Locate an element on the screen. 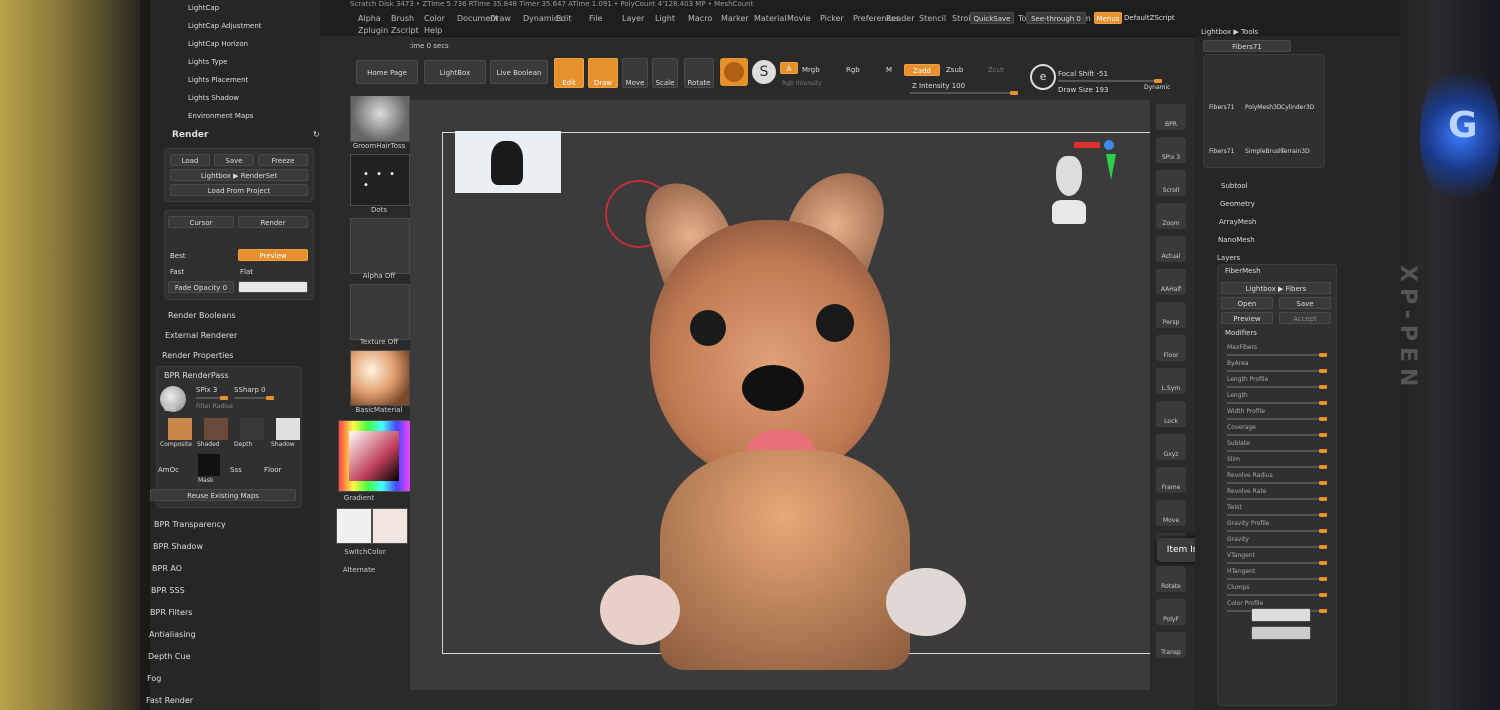  edit-mode-icon: e is located at coordinates (1043, 77).